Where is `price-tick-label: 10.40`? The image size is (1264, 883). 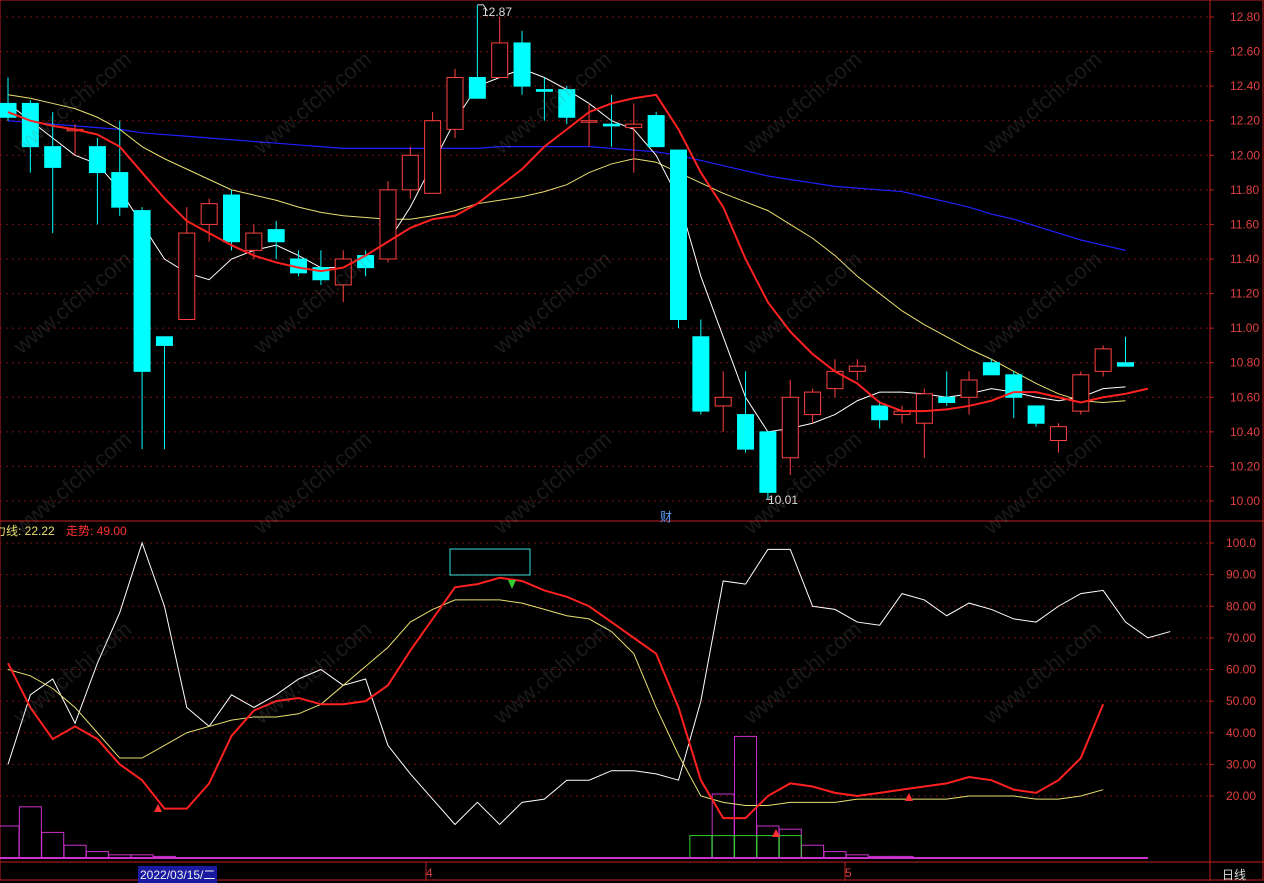
price-tick-label: 10.40 is located at coordinates (1245, 432).